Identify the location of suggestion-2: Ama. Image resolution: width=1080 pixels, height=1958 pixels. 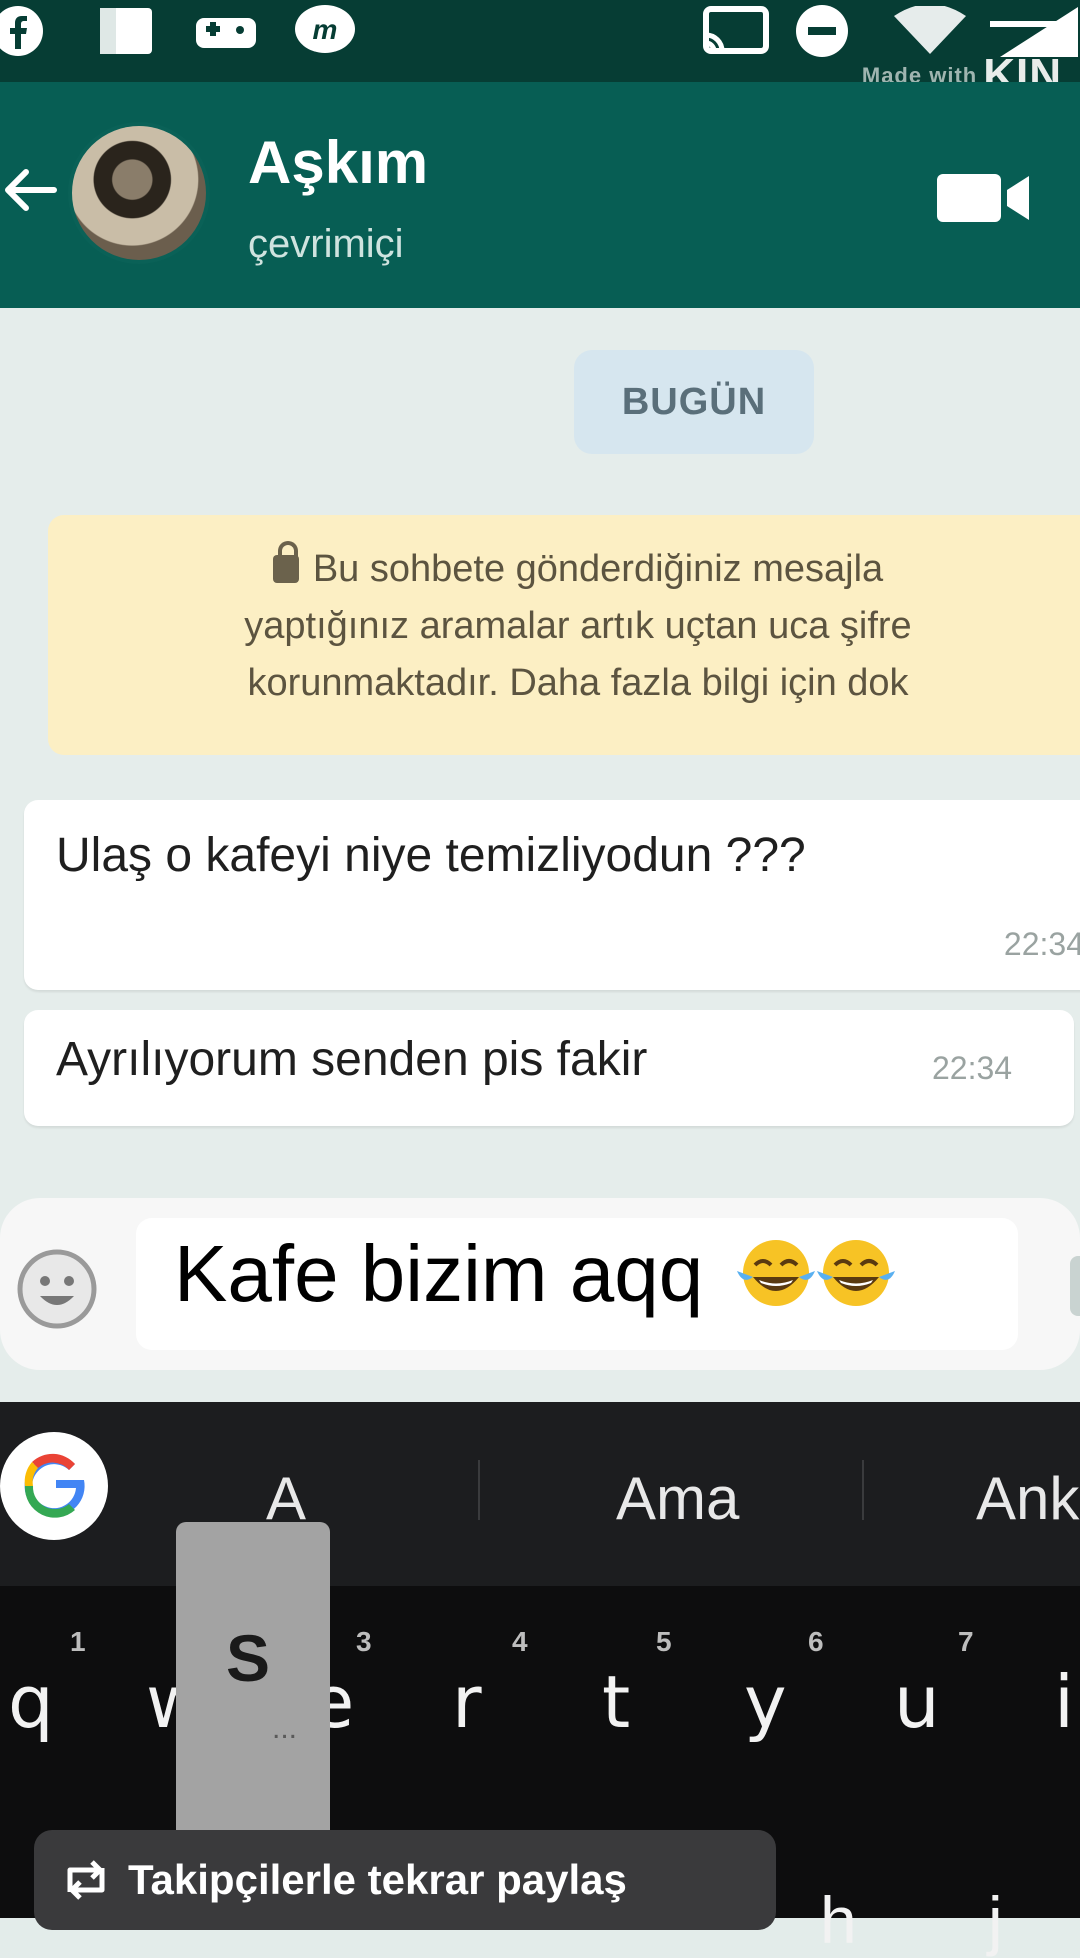
(677, 1498).